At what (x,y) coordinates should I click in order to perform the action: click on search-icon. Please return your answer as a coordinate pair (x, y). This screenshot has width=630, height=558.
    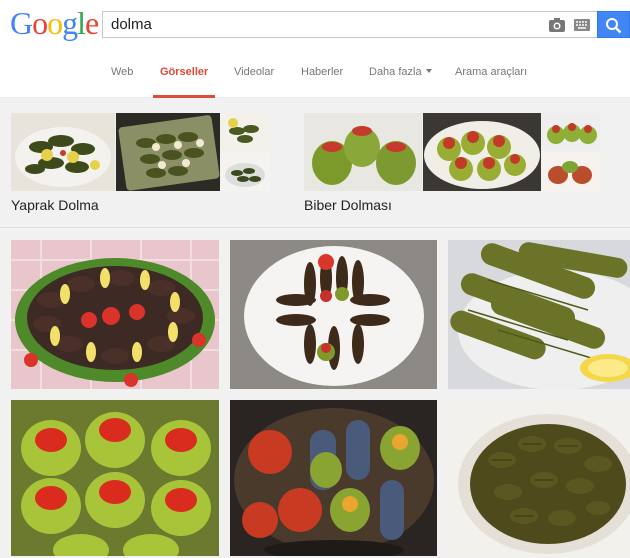
    Looking at the image, I should click on (614, 26).